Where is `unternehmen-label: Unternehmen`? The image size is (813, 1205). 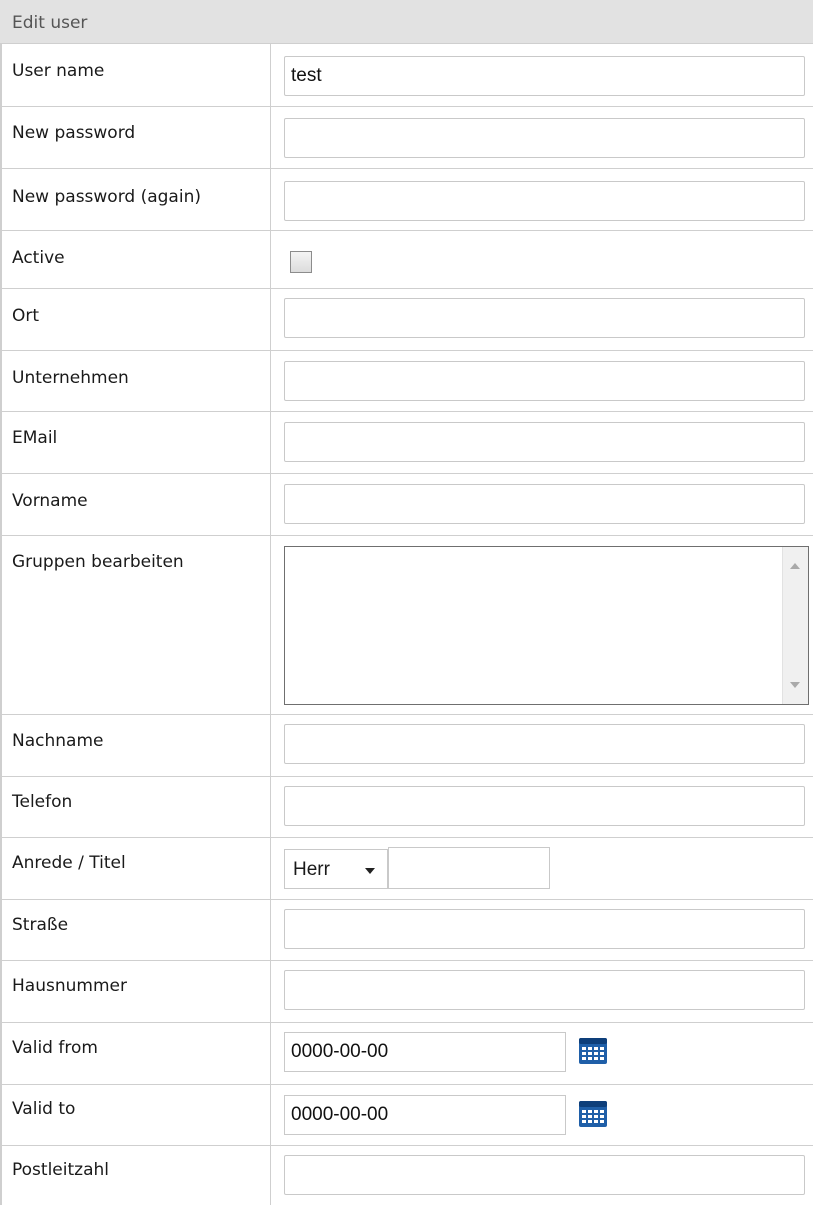
unternehmen-label: Unternehmen is located at coordinates (70, 378).